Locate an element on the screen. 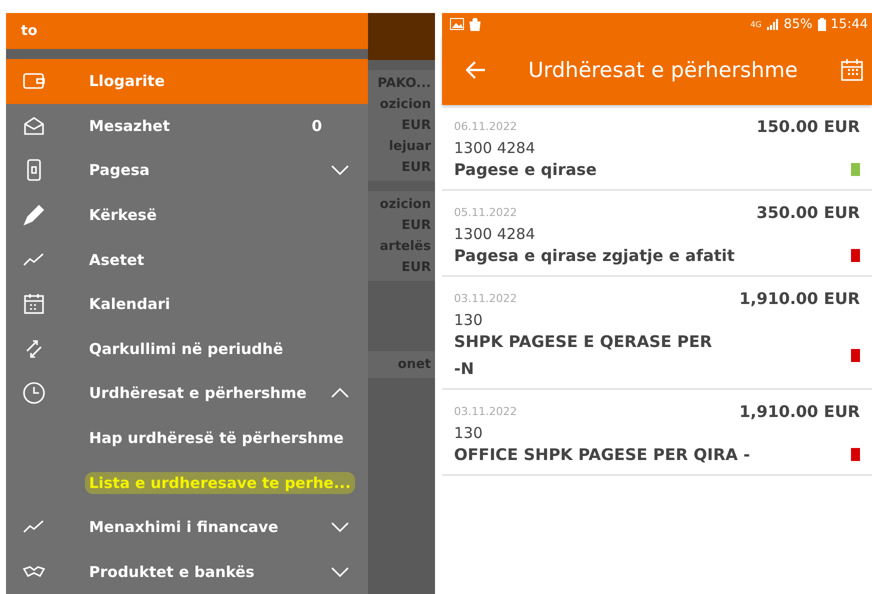 The image size is (872, 594). network-label: 4G is located at coordinates (756, 24).